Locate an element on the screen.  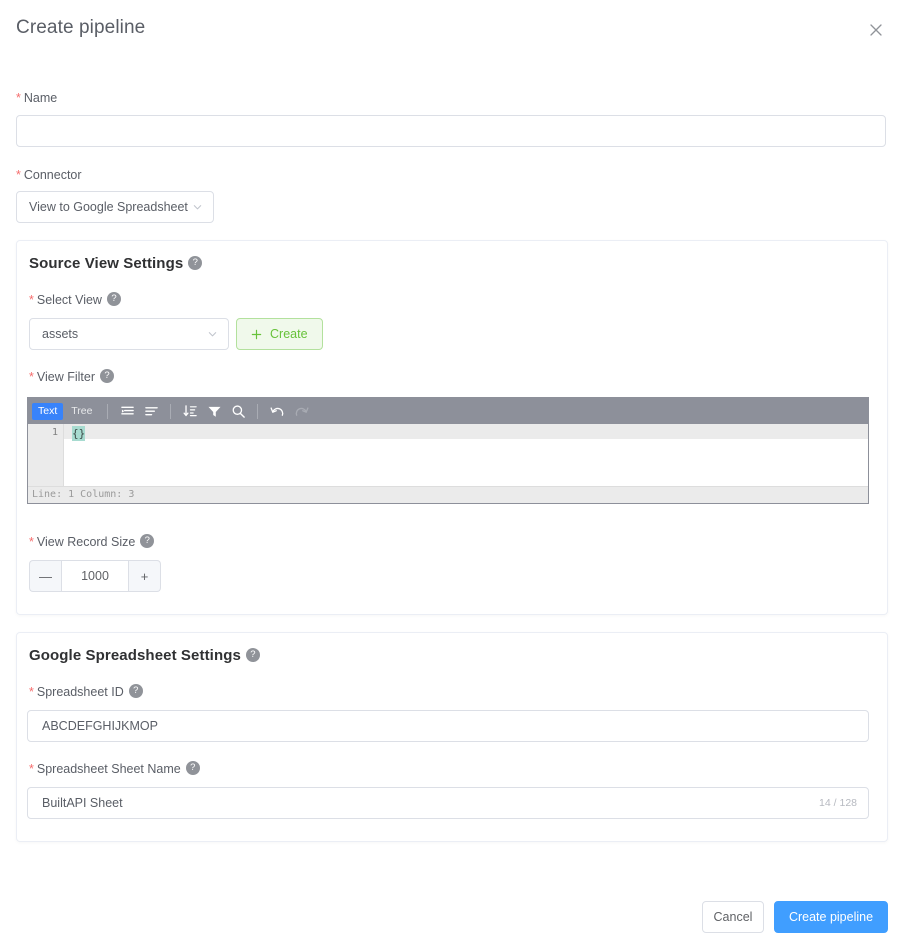
spreadsheet-panel-header: Google Spreadsheet Settings ? is located at coordinates (144, 655).